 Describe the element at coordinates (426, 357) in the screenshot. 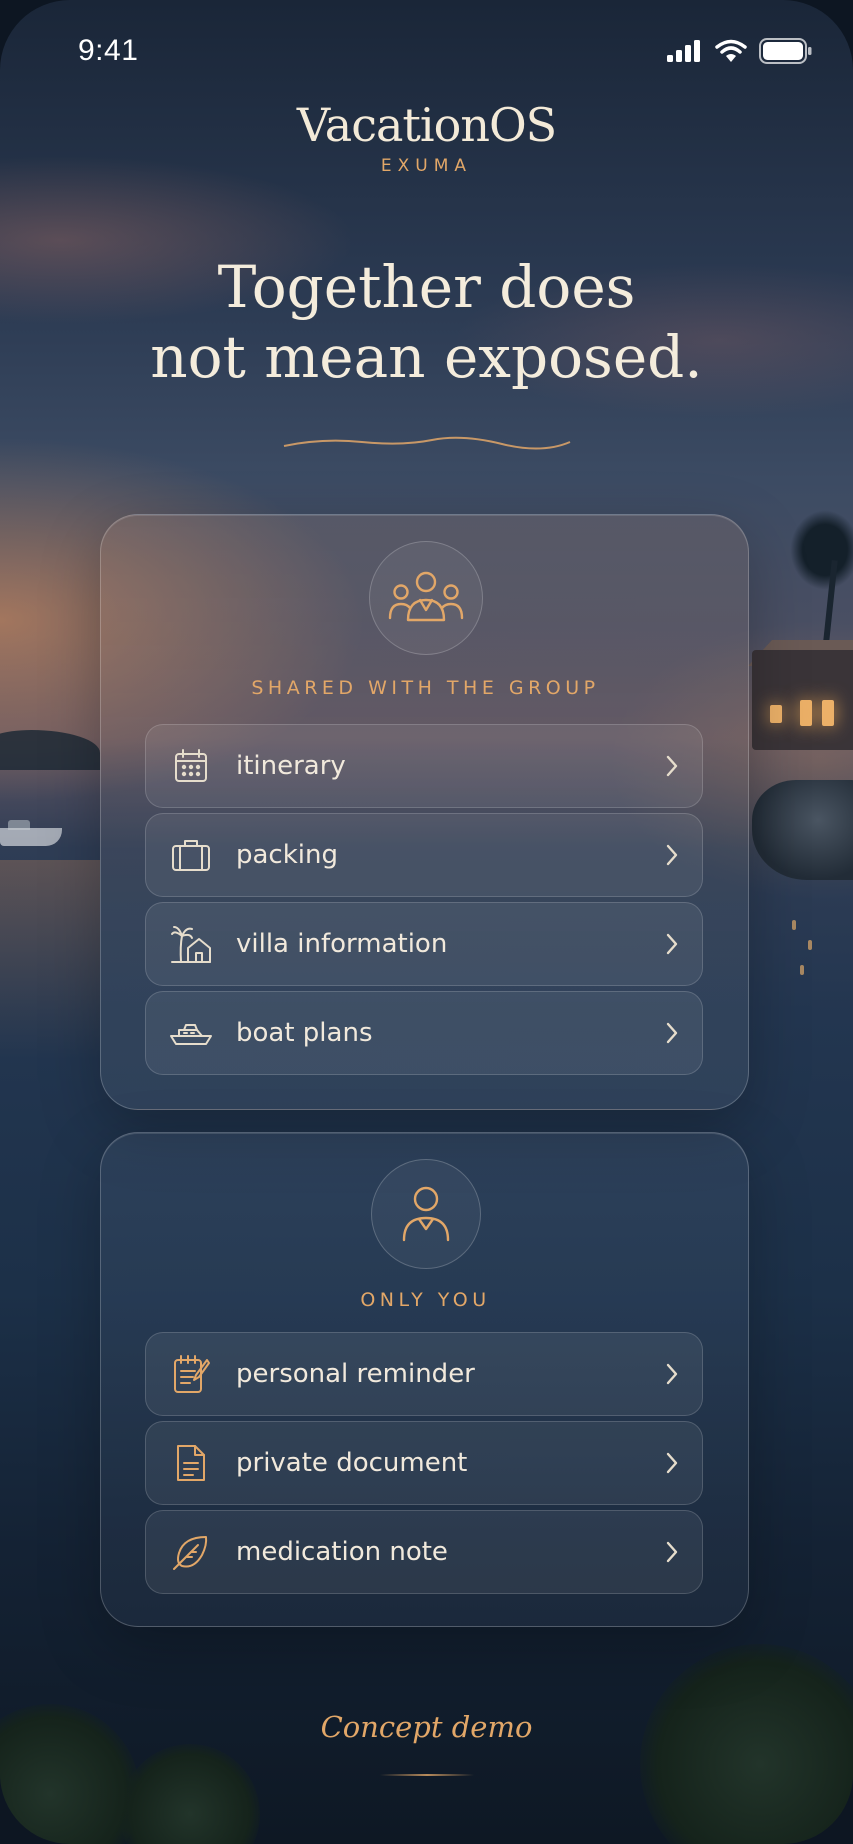

I see `headline-line-2: not mean exposed.` at that location.